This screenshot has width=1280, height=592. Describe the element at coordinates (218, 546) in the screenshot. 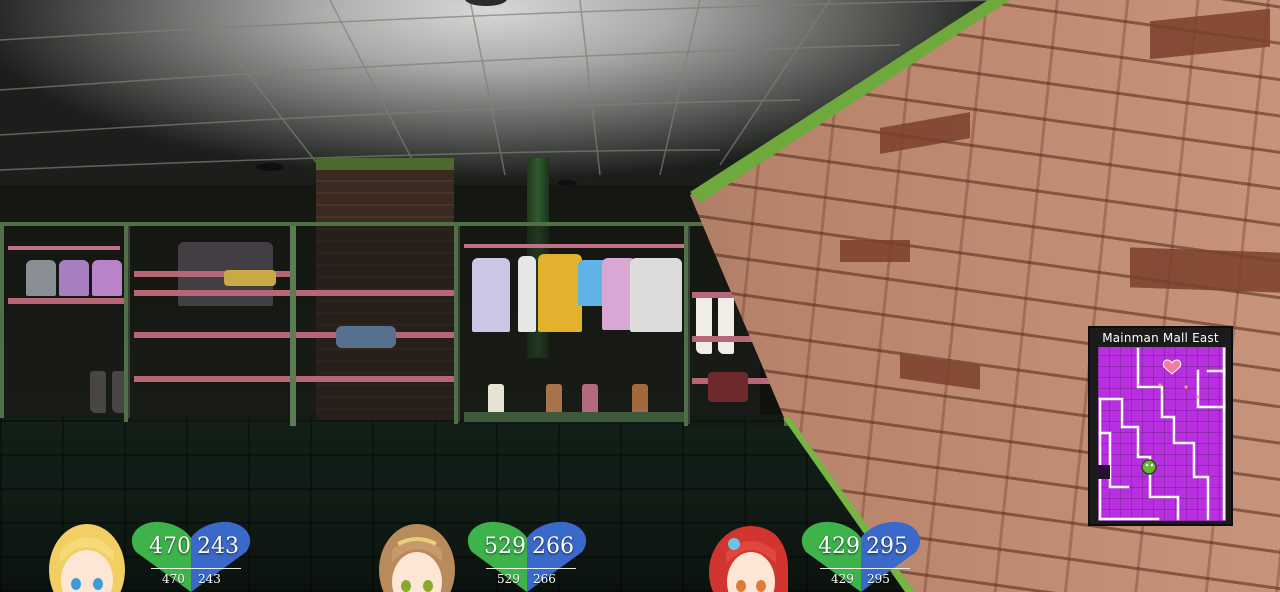

I see `mp-value: 243` at that location.